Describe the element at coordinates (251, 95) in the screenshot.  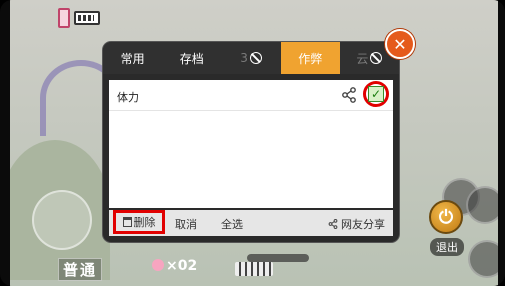
I see `cheat-row: 体力 ✓` at that location.